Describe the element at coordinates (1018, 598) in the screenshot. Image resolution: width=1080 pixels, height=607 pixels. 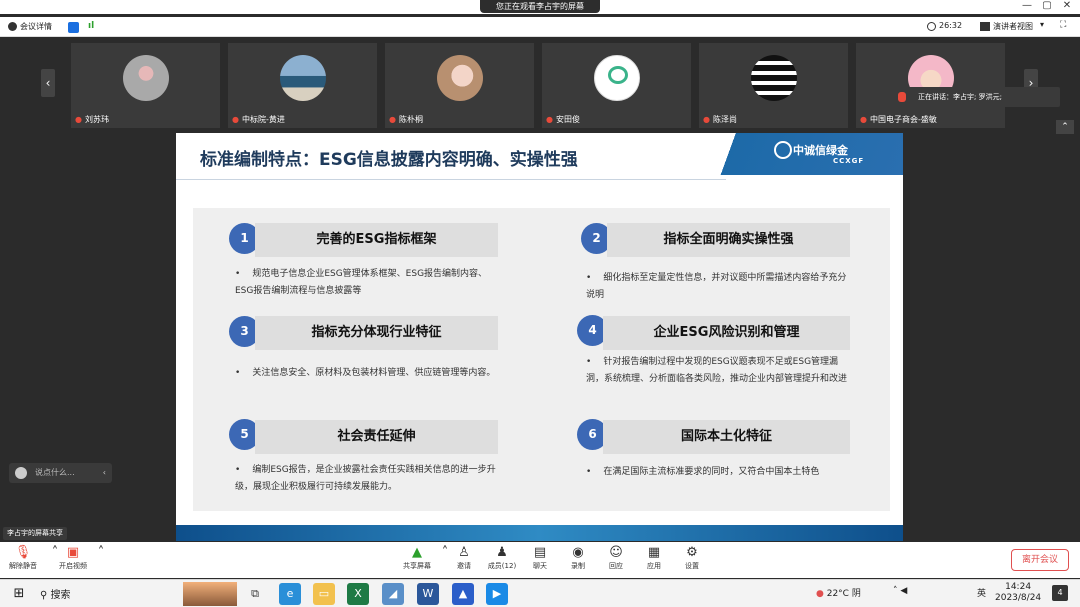
I see `clock-date: 2023/8/24` at that location.